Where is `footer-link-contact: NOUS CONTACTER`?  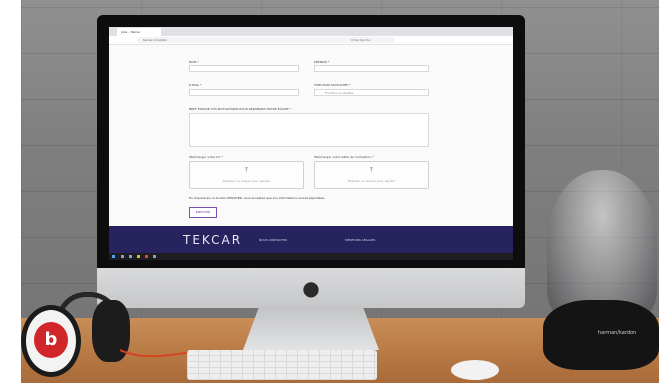 footer-link-contact: NOUS CONTACTER is located at coordinates (273, 240).